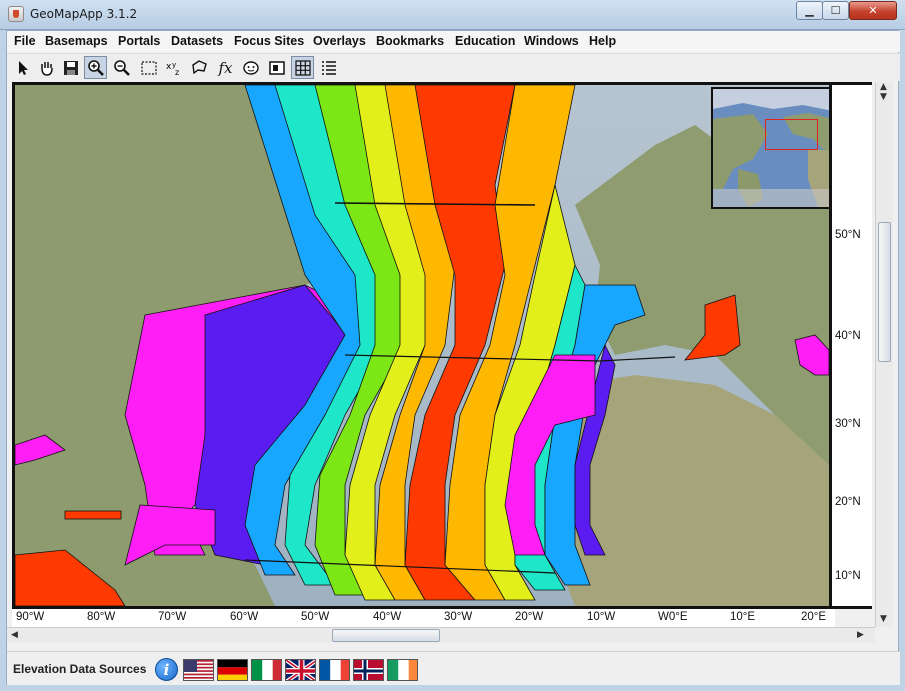 This screenshot has height=691, width=905. I want to click on function-icon: fx, so click(225, 67).